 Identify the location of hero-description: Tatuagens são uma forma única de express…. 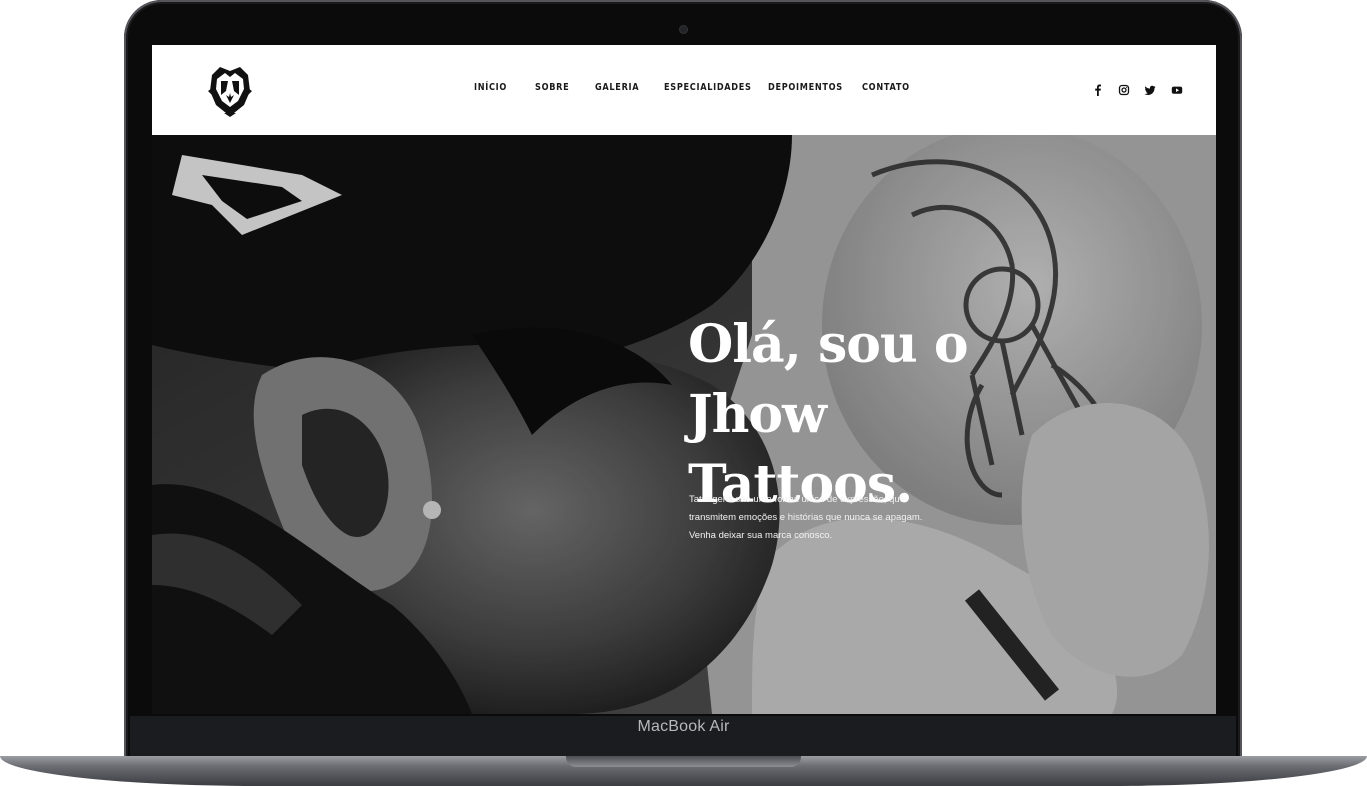
(829, 518).